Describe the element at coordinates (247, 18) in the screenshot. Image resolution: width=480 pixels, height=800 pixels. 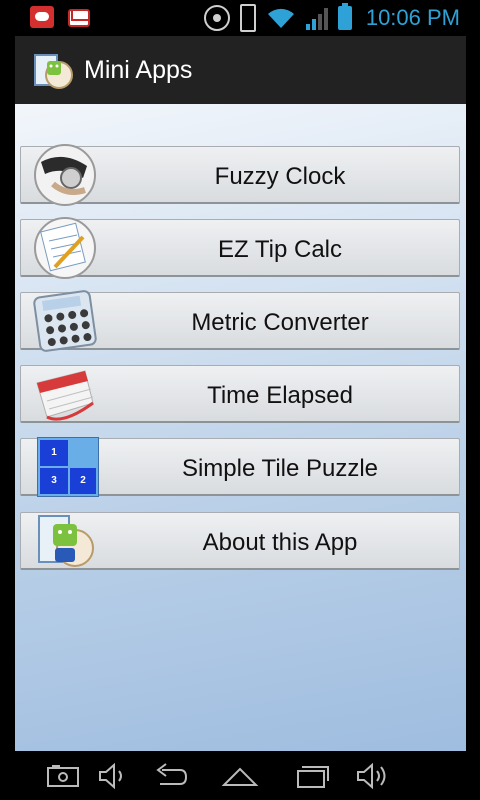
I see `vibrate-icon` at that location.